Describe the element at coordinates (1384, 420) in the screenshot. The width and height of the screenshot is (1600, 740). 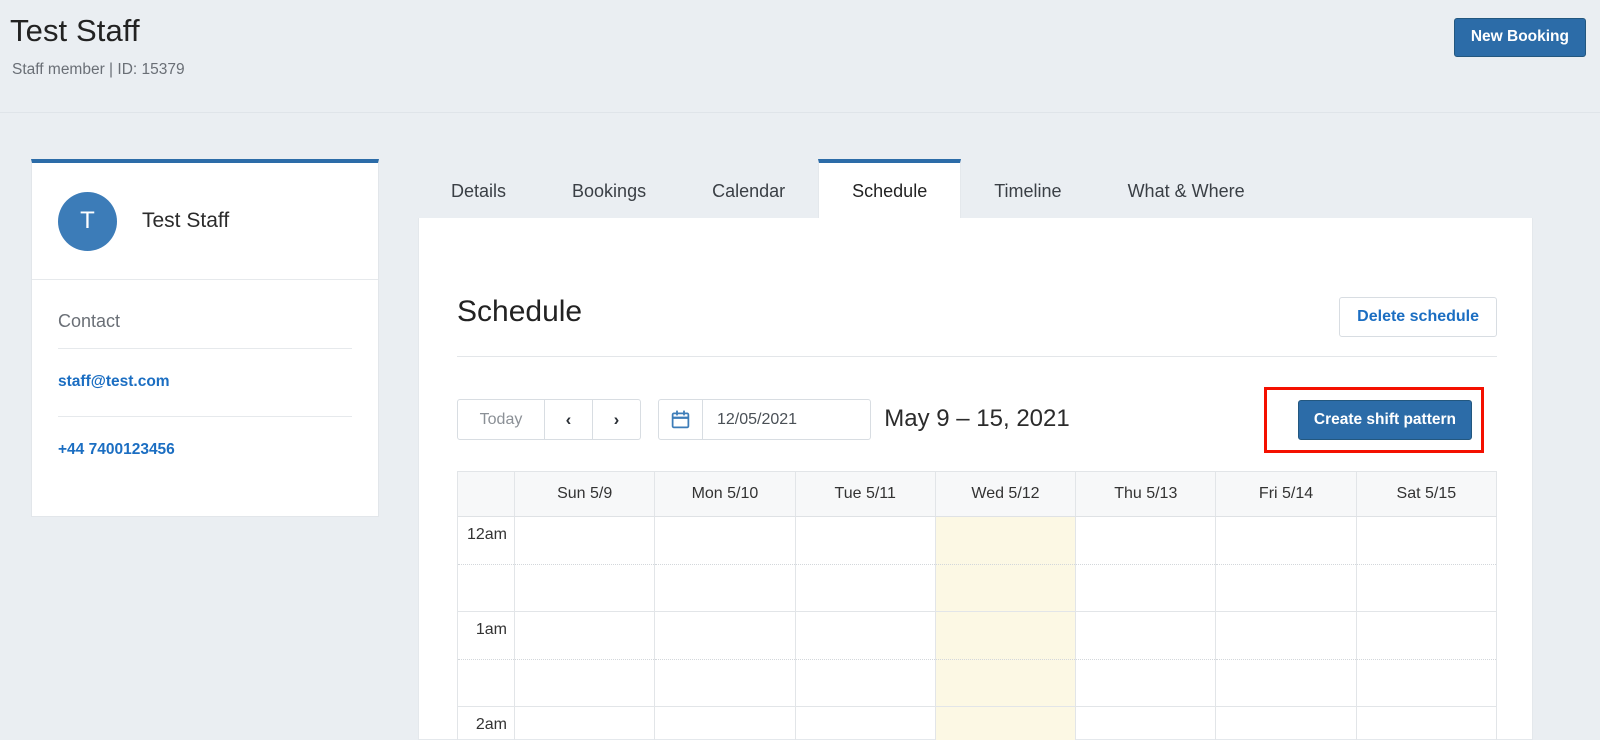
I see `create-shift-pattern-button: Create shift pattern` at that location.